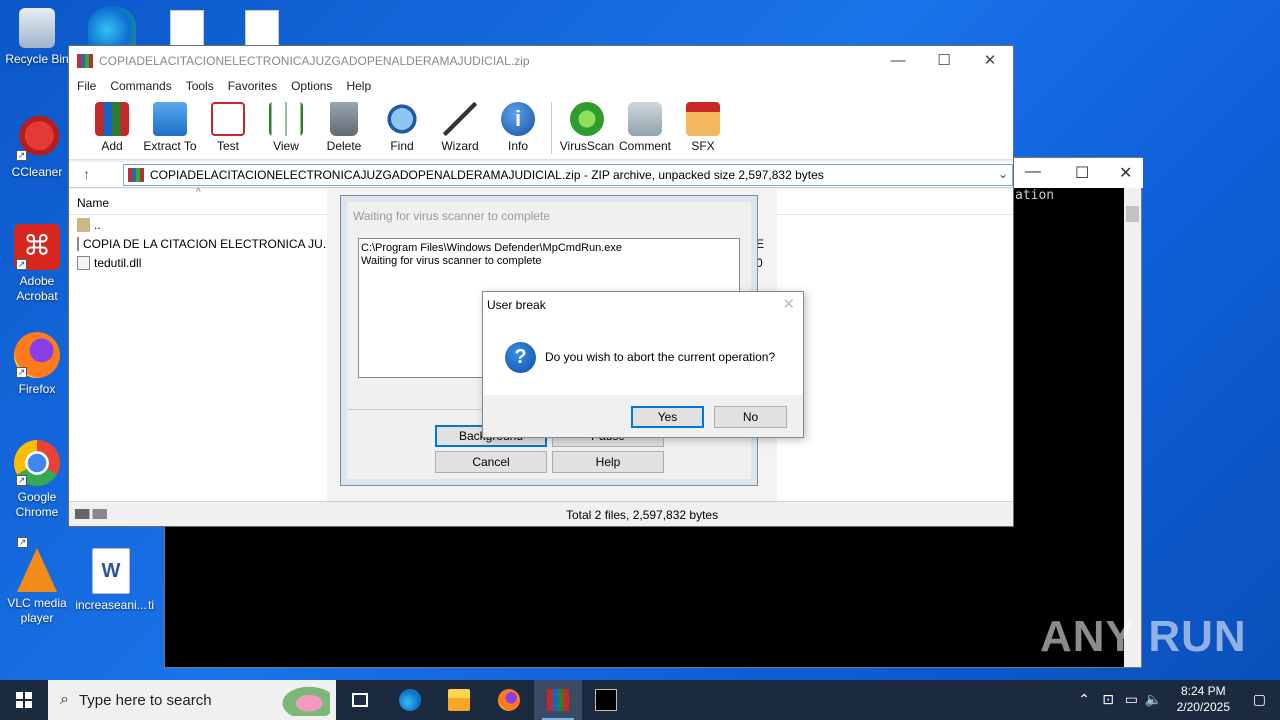  What do you see at coordinates (402, 146) in the screenshot?
I see `find-label: Find` at bounding box center [402, 146].